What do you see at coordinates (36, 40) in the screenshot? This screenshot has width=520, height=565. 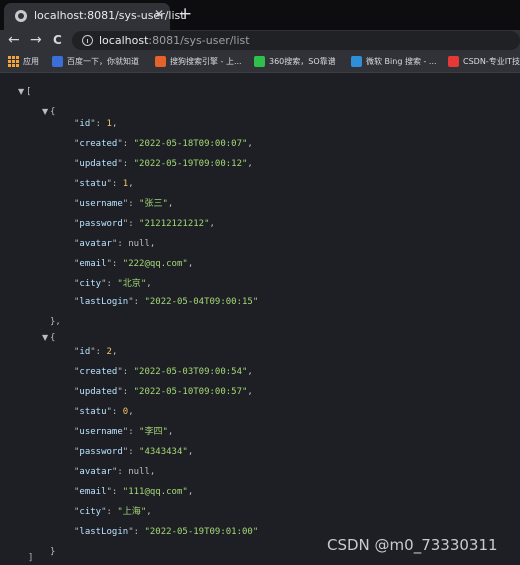 I see `forward-button: →` at bounding box center [36, 40].